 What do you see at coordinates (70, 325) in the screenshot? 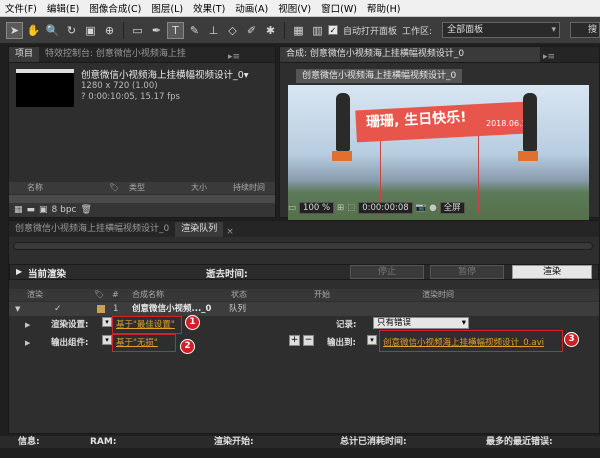
I see `render-settings-label: 渲染设置:` at bounding box center [70, 325].